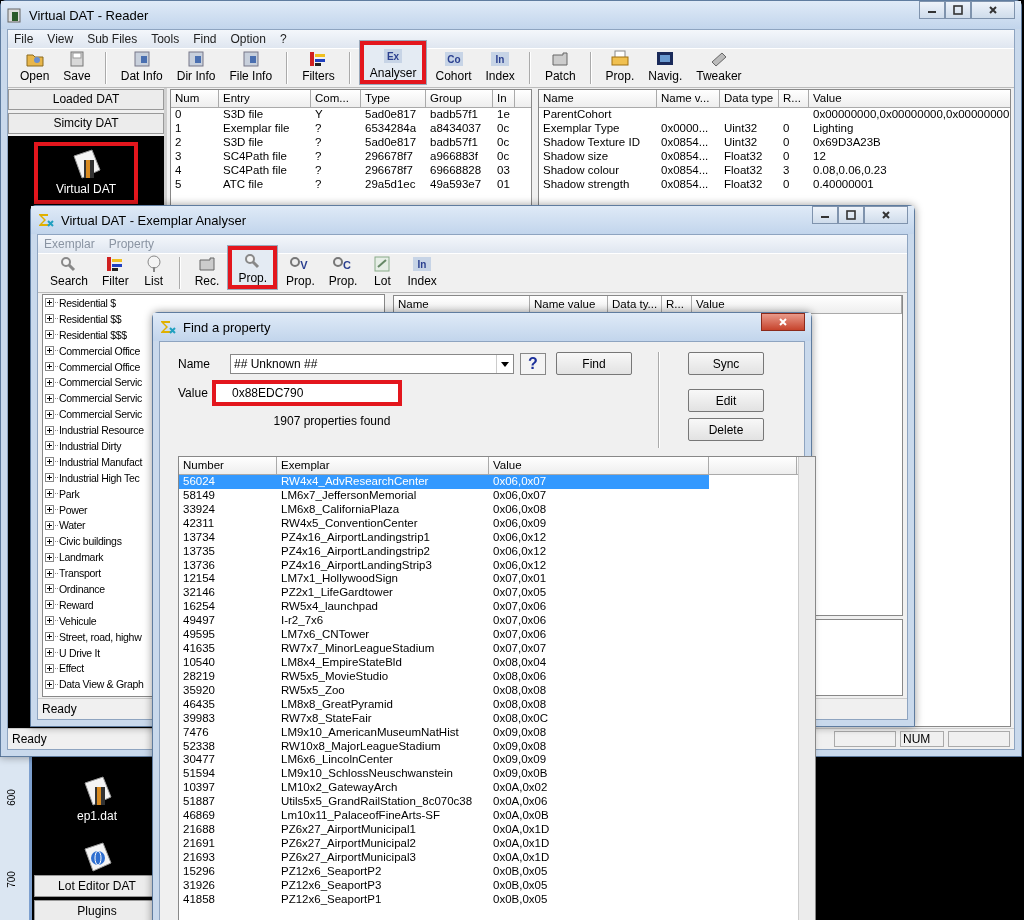 This screenshot has height=920, width=1024. I want to click on column-header: Num, so click(195, 98).